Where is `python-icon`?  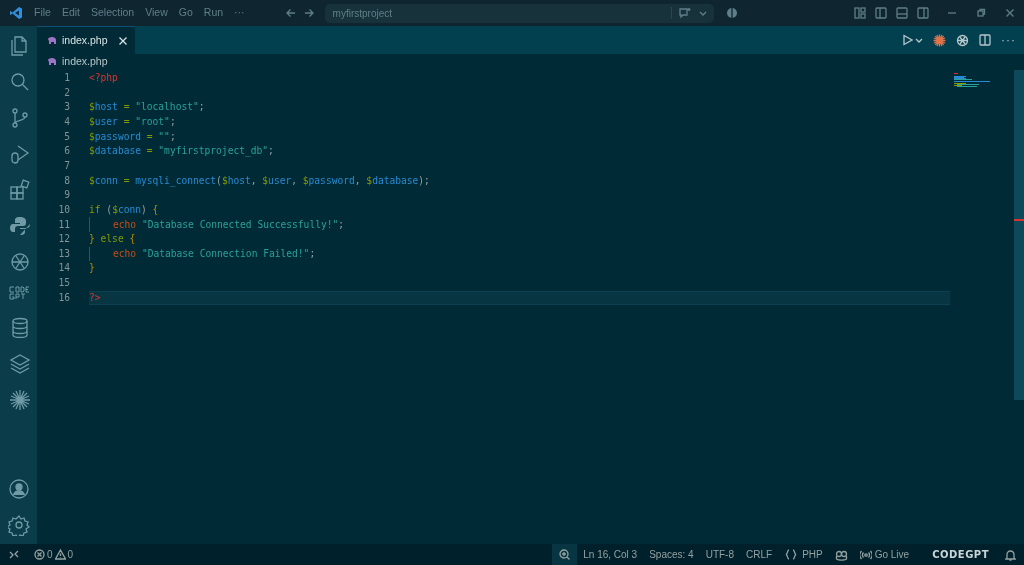 python-icon is located at coordinates (18, 225).